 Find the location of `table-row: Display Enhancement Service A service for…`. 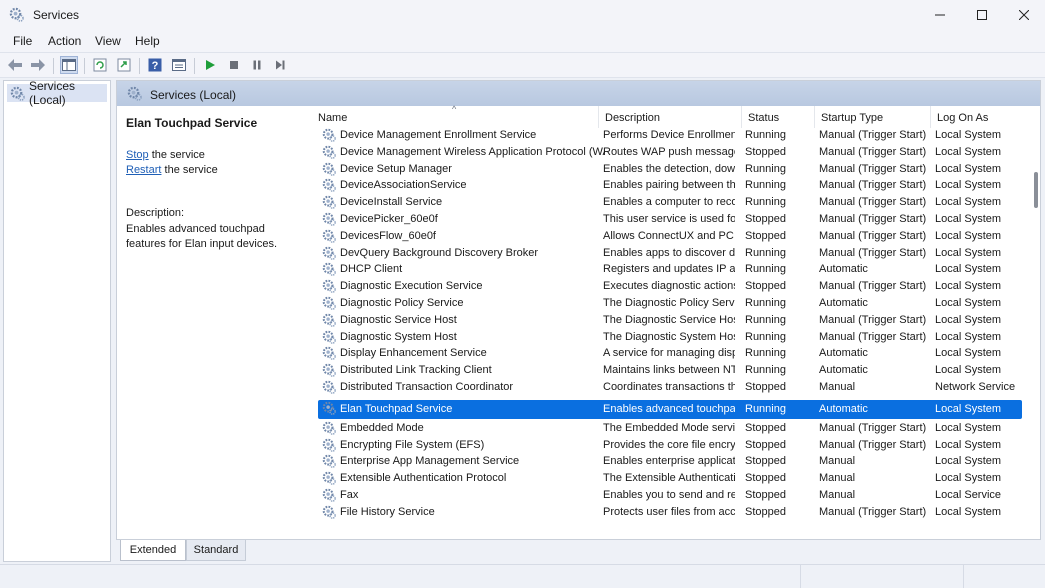

table-row: Display Enhancement Service A service for… is located at coordinates (670, 353).